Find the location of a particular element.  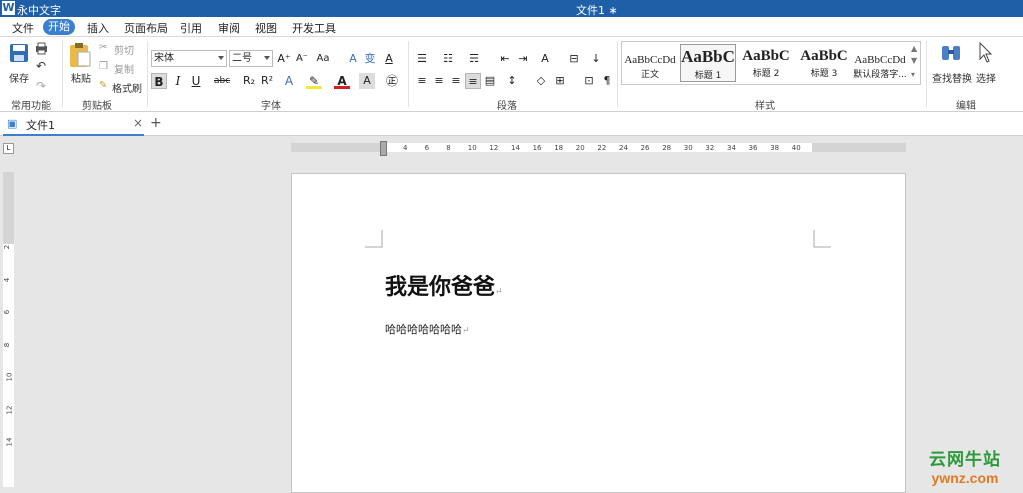

modified-mark: ∗ is located at coordinates (613, 10).